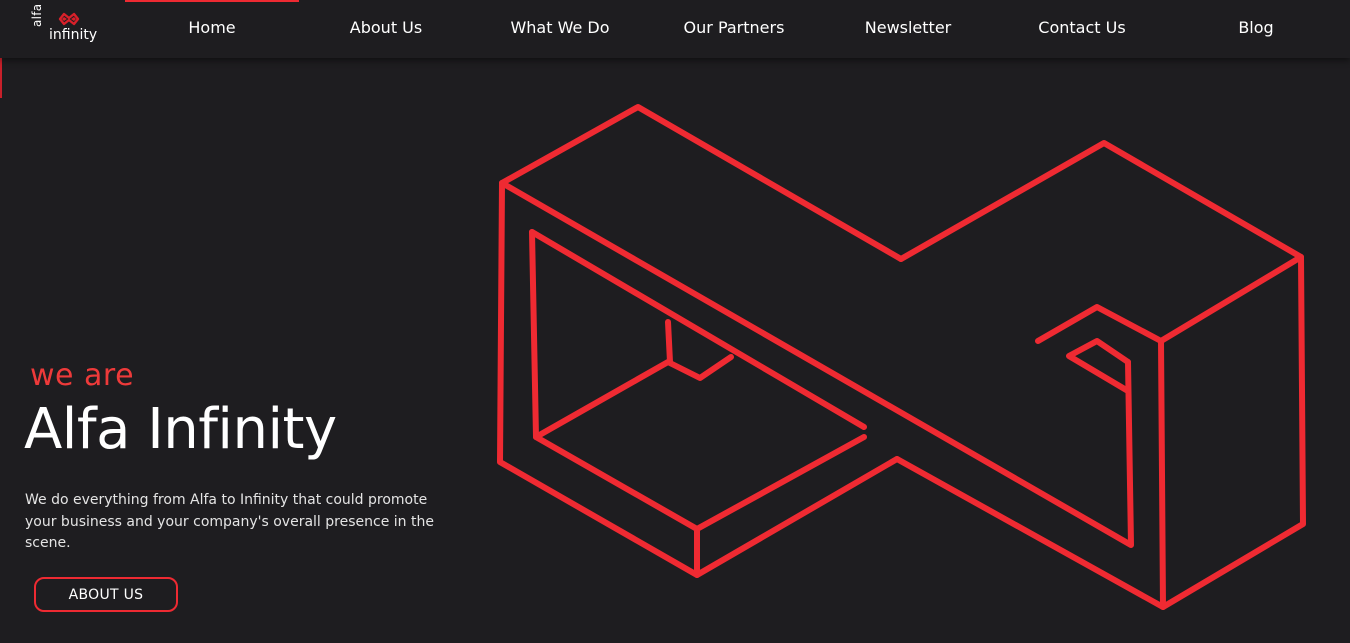  What do you see at coordinates (37, 15) in the screenshot?
I see `logo-text-alfa: alfa` at bounding box center [37, 15].